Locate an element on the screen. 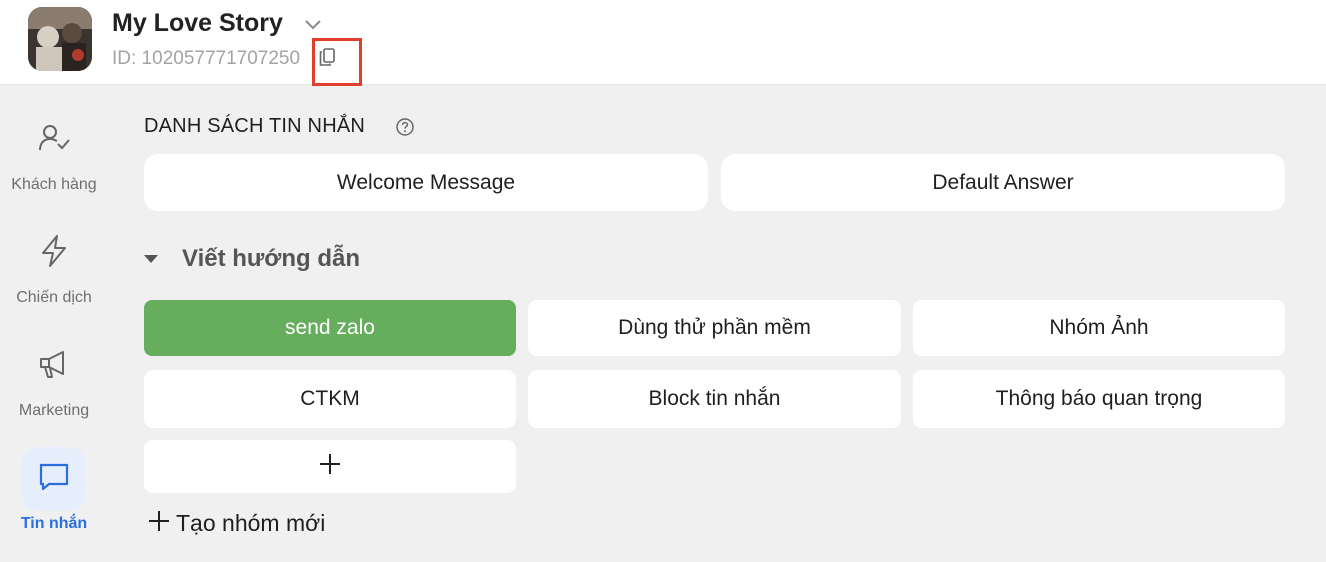 Image resolution: width=1326 pixels, height=562 pixels. add-message-button is located at coordinates (330, 466).